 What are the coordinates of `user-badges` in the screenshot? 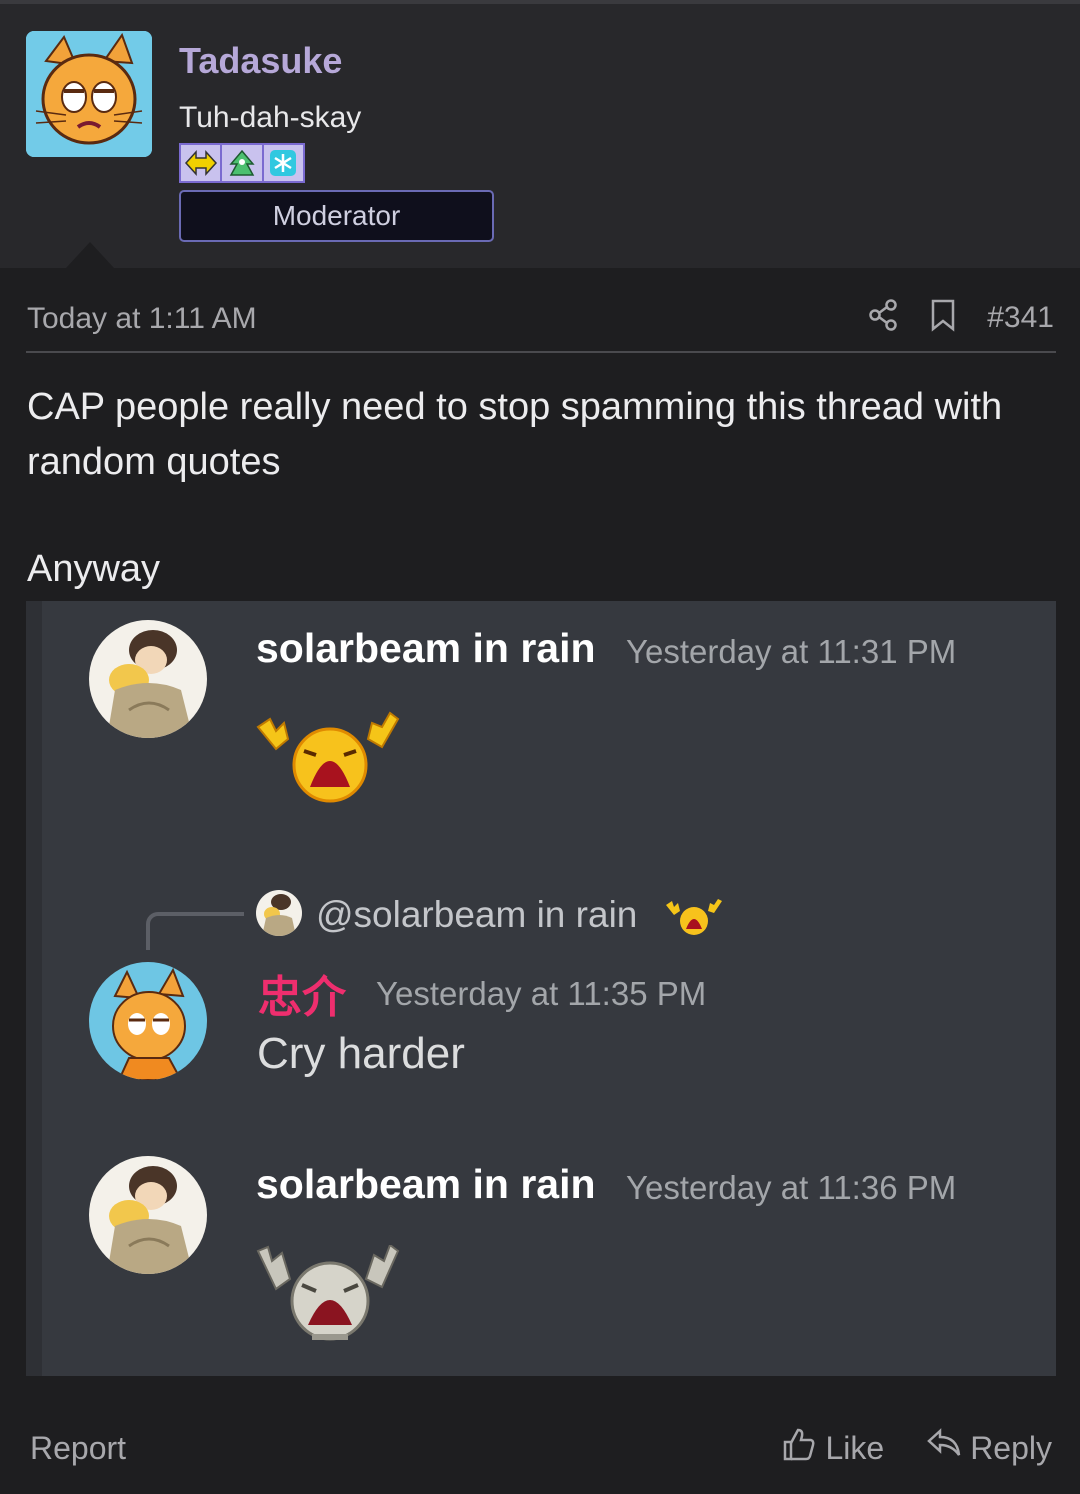 It's located at (242, 163).